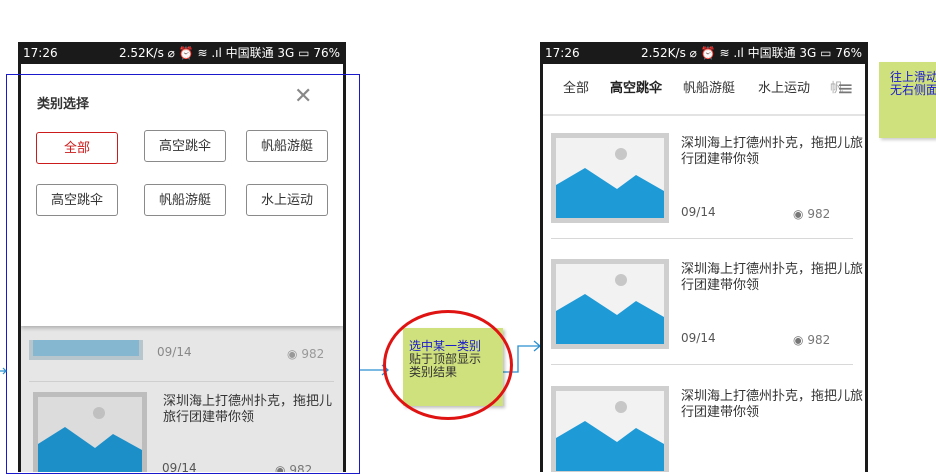 This screenshot has width=936, height=474. Describe the element at coordinates (576, 89) in the screenshot. I see `tab-all: 全部` at that location.